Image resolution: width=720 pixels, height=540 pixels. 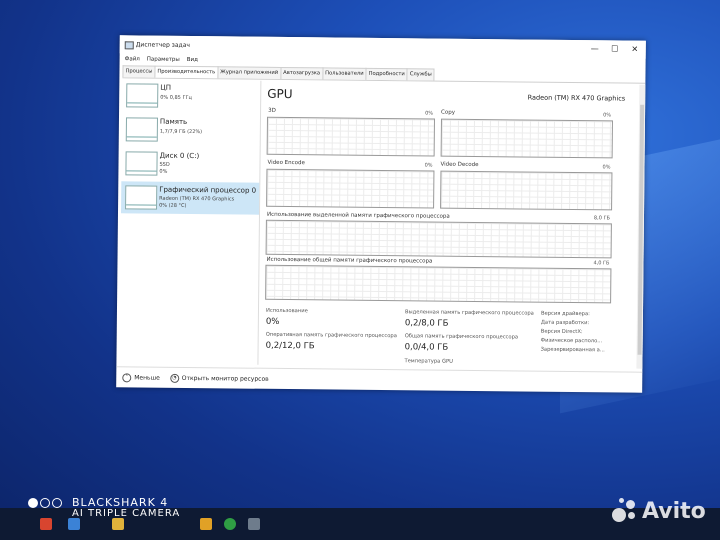 What do you see at coordinates (225, 378) in the screenshot?
I see `resource-monitor-label: Открыть монитор ресурсов` at bounding box center [225, 378].